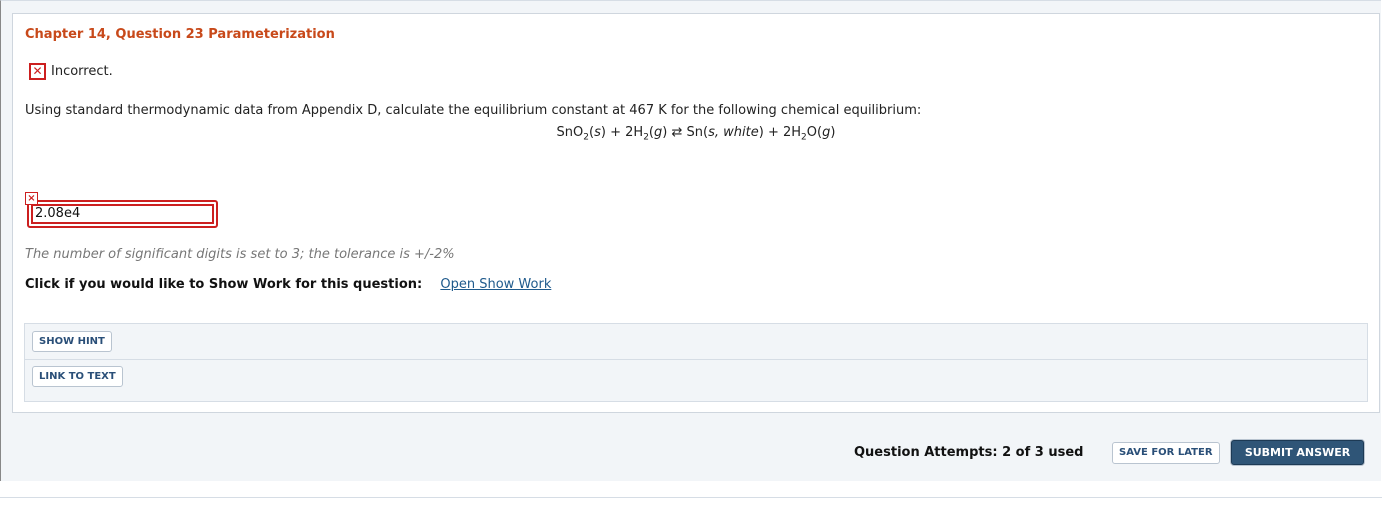 This screenshot has width=1382, height=524. What do you see at coordinates (72, 341) in the screenshot?
I see `show-hint-button: SHOW HINT` at bounding box center [72, 341].